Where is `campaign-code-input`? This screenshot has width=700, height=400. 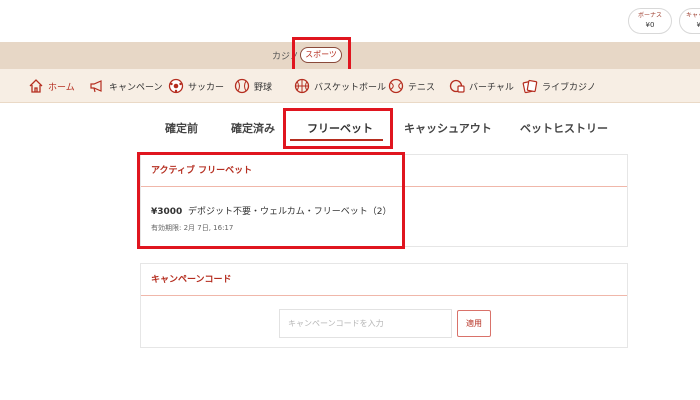 campaign-code-input is located at coordinates (365, 323).